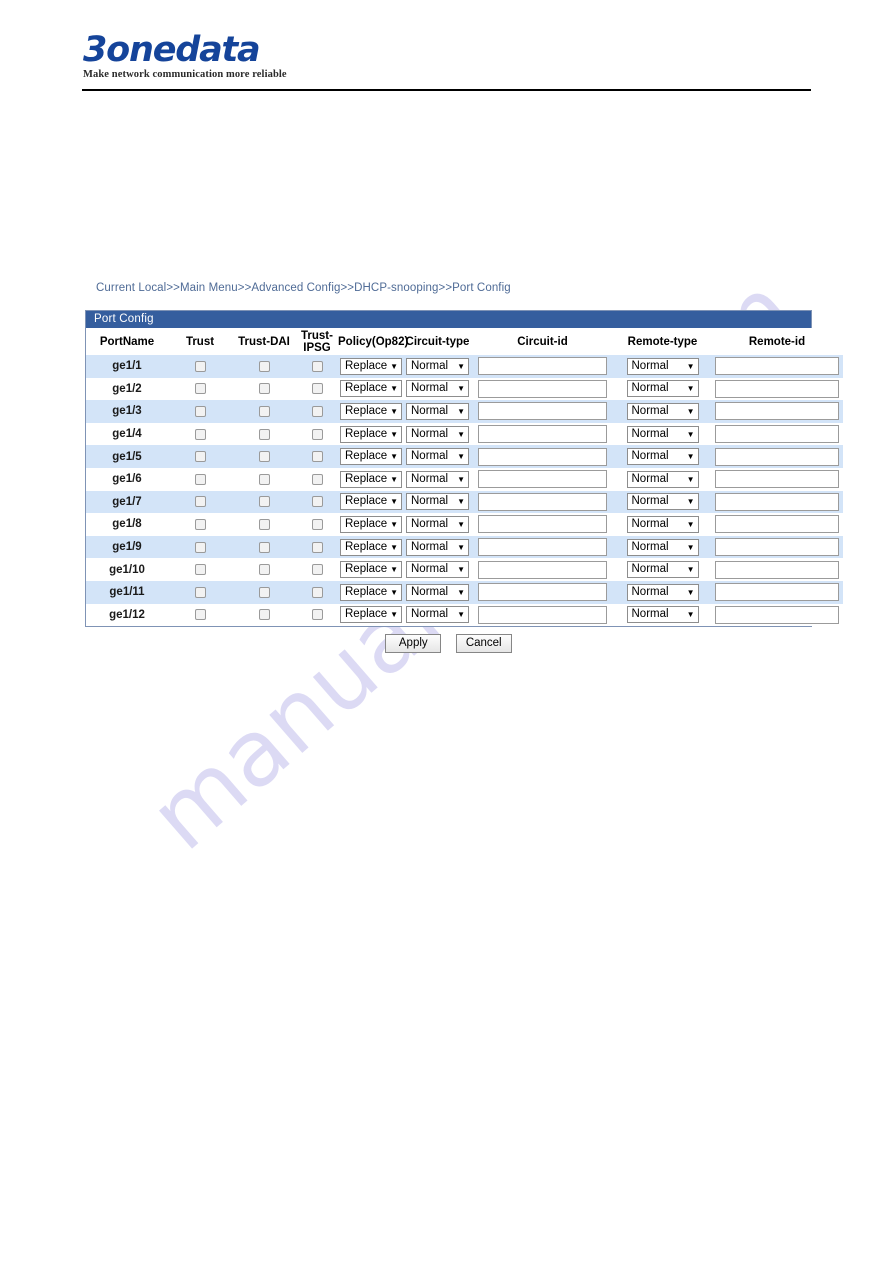  What do you see at coordinates (483, 643) in the screenshot?
I see `cancel-button: Cancel` at bounding box center [483, 643].